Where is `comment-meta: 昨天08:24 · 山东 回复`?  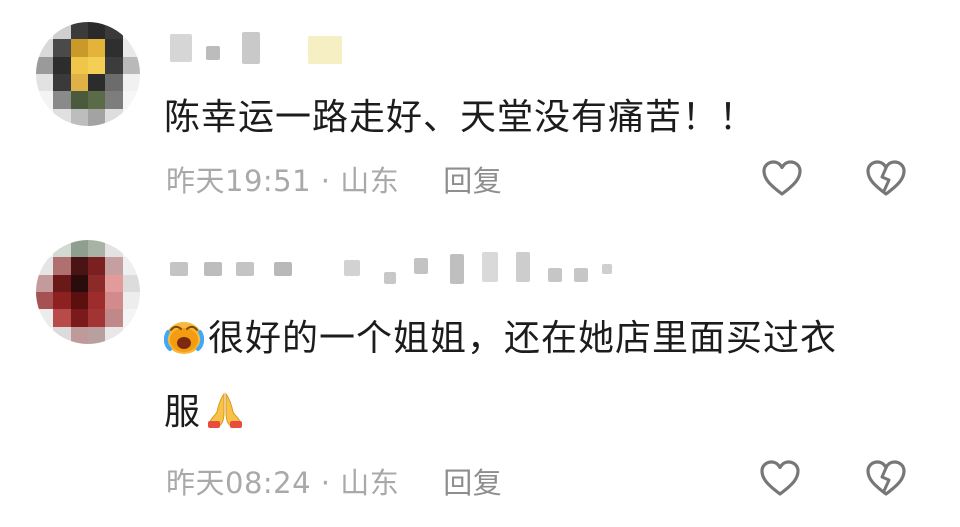 comment-meta: 昨天08:24 · 山东 回复 is located at coordinates (334, 481).